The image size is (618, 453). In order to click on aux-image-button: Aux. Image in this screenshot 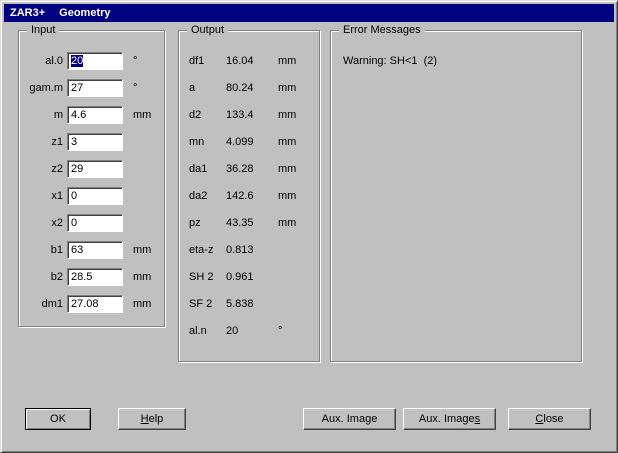, I will do `click(349, 419)`.